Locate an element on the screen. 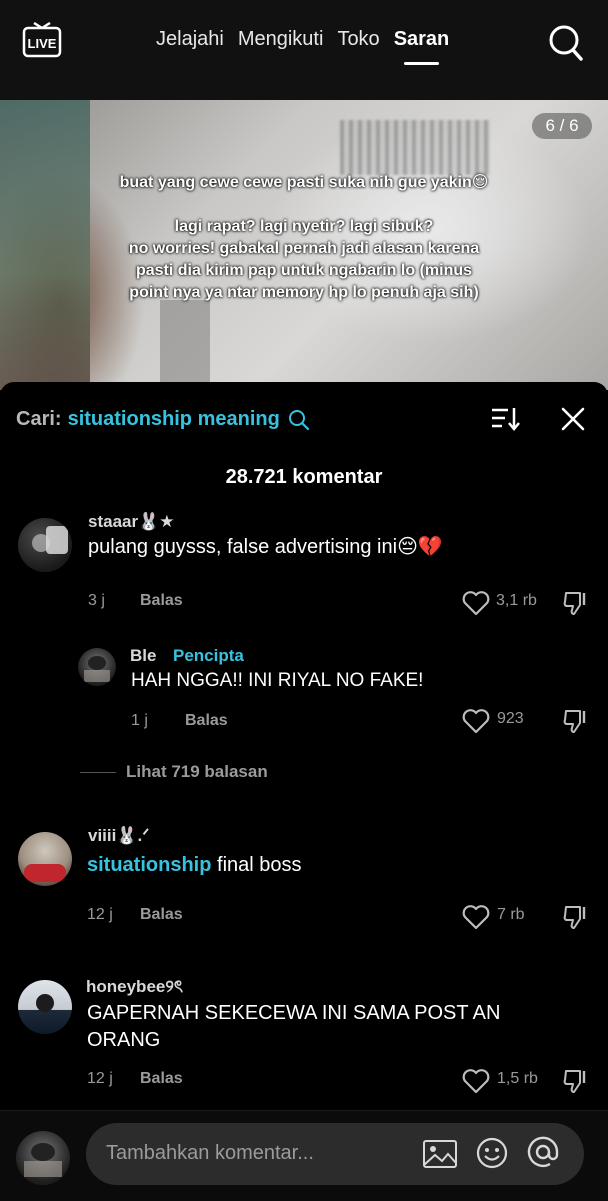 This screenshot has width=608, height=1201. emoji-icon is located at coordinates (492, 1153).